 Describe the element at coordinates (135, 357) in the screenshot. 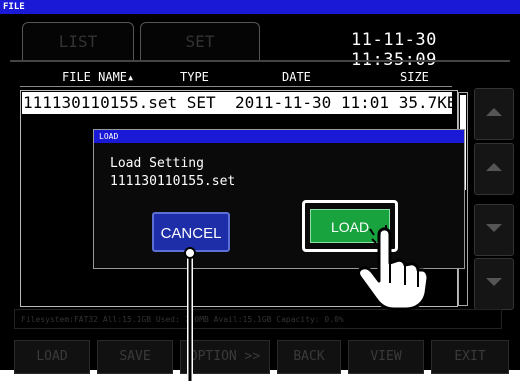

I see `save-button: SAVE` at that location.